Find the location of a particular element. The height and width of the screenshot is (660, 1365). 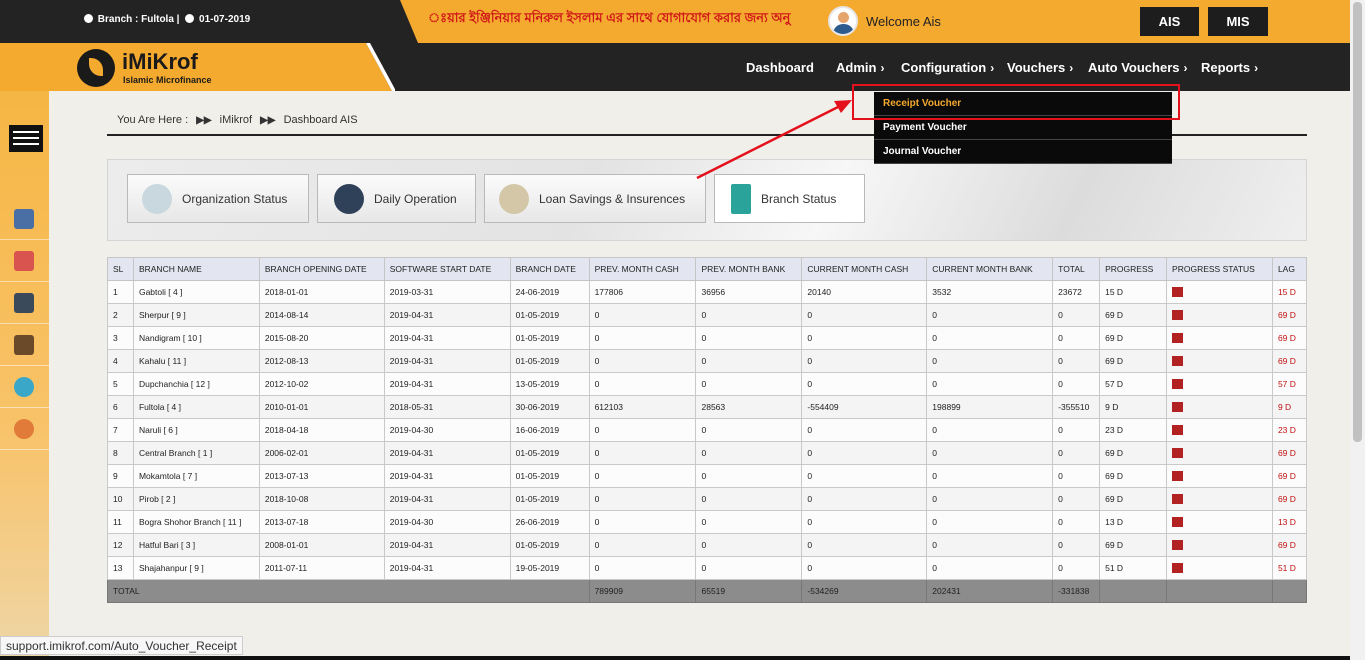

table-cell: 1 is located at coordinates (120, 292).